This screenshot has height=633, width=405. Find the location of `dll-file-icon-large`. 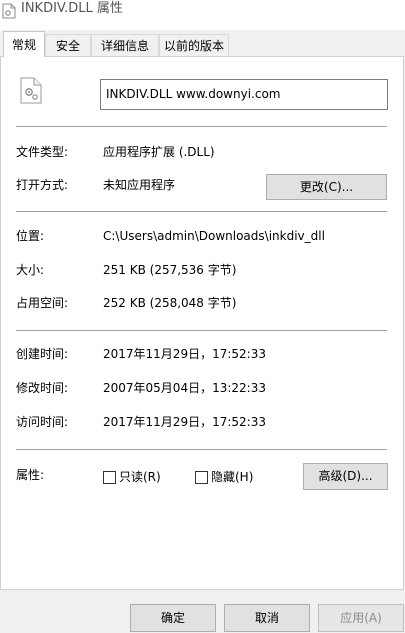

dll-file-icon-large is located at coordinates (31, 90).